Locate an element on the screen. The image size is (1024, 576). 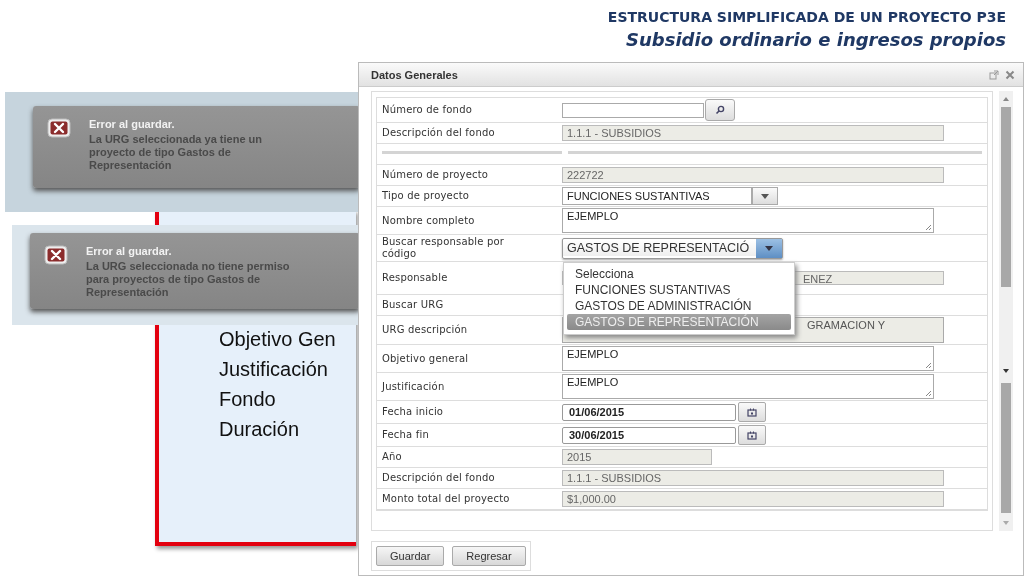
field-label: Objetivo general is located at coordinates (425, 358).